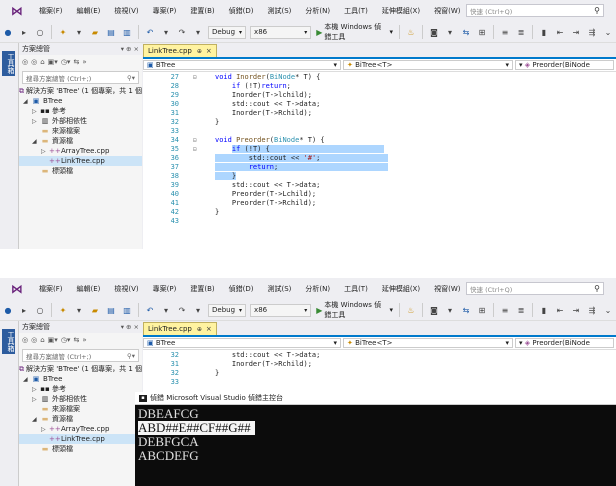 The width and height of the screenshot is (616, 486). What do you see at coordinates (79, 32) in the screenshot?
I see `new-project-dropdown-icon: ▾` at bounding box center [79, 32].